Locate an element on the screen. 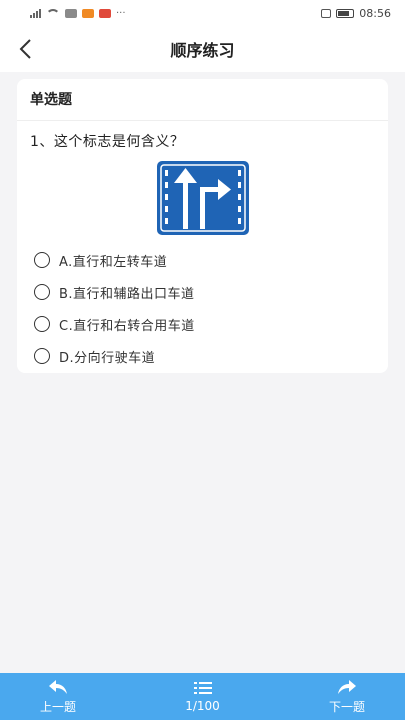 The width and height of the screenshot is (405, 720). vibrate-icon is located at coordinates (326, 13).